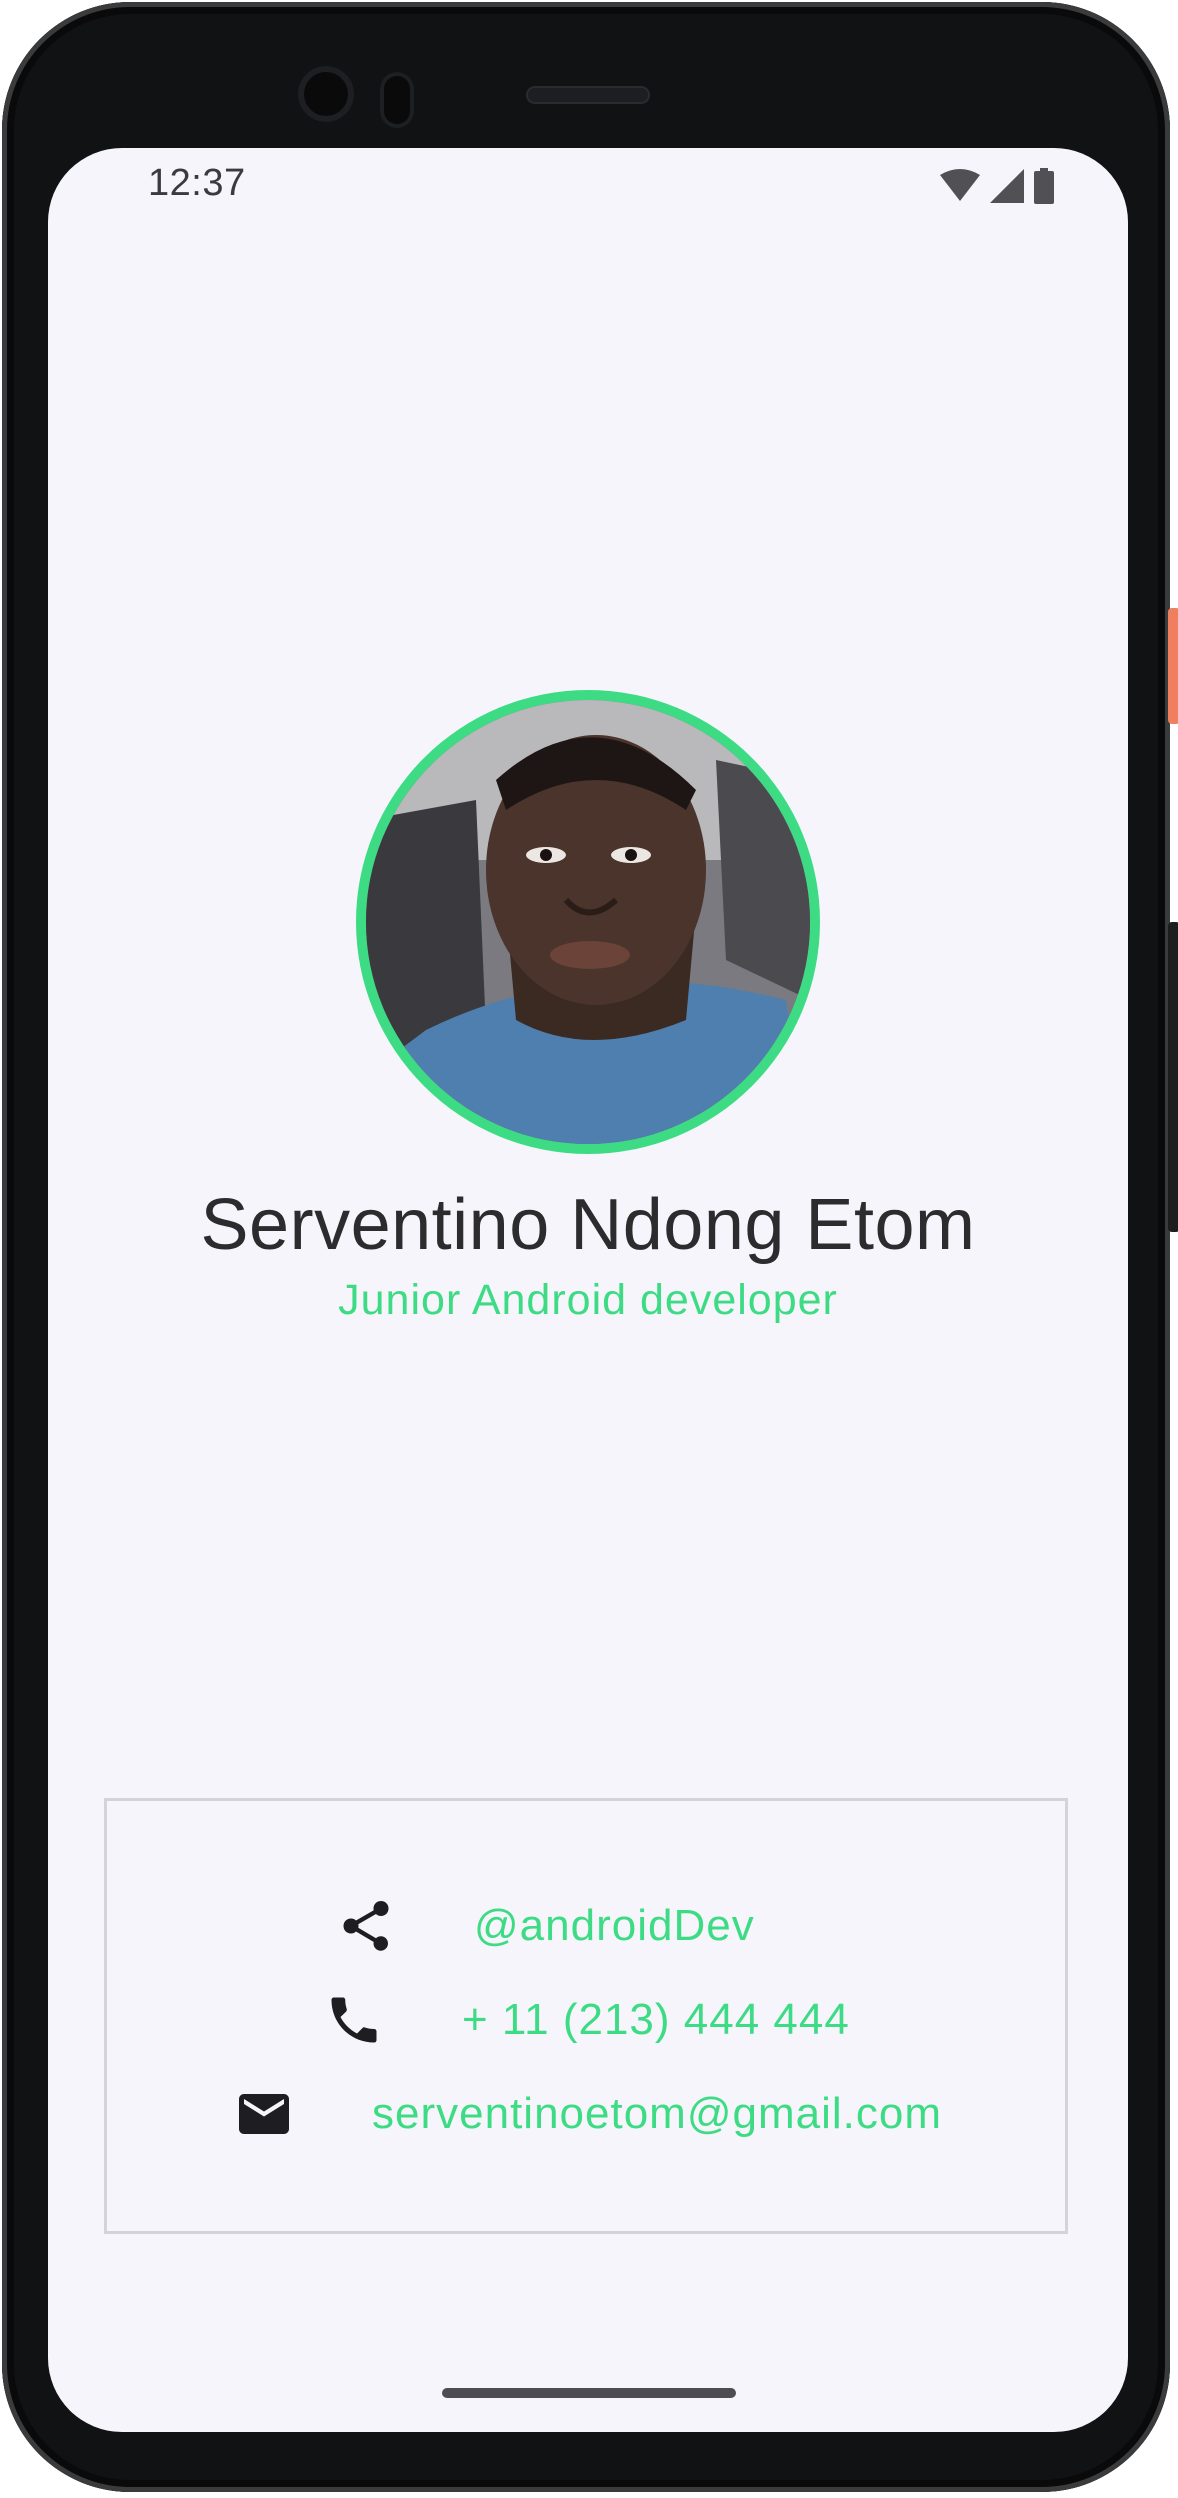 The height and width of the screenshot is (2498, 1178). I want to click on avatar, so click(588, 922).